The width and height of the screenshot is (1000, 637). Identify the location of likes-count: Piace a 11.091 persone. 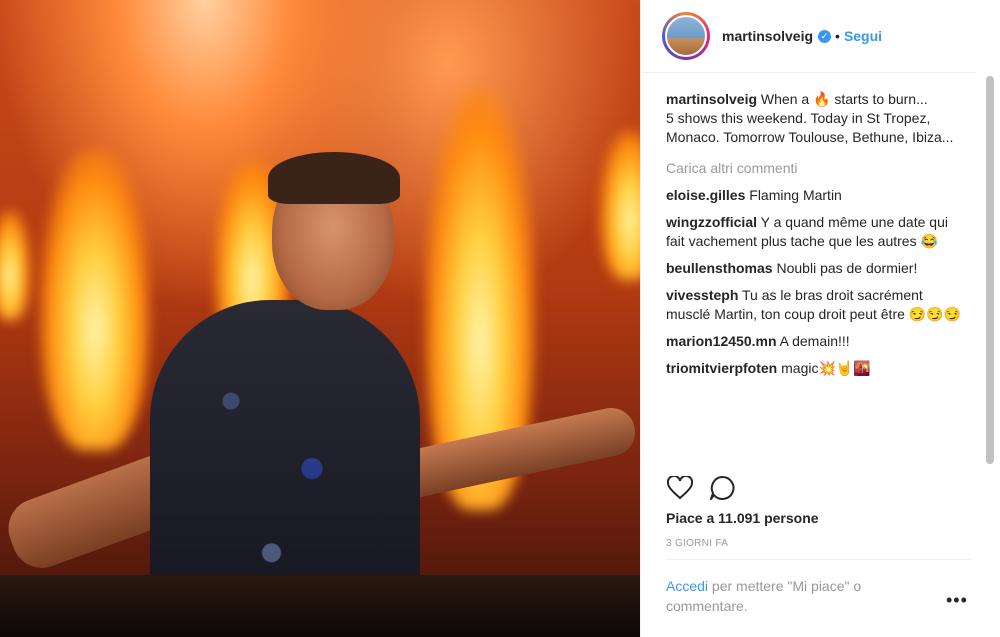
(742, 518).